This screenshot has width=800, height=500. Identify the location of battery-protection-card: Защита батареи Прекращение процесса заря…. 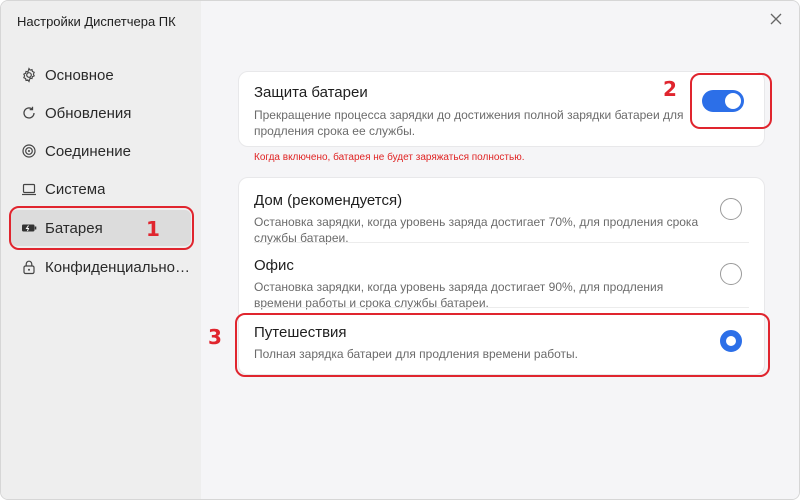
(501, 109).